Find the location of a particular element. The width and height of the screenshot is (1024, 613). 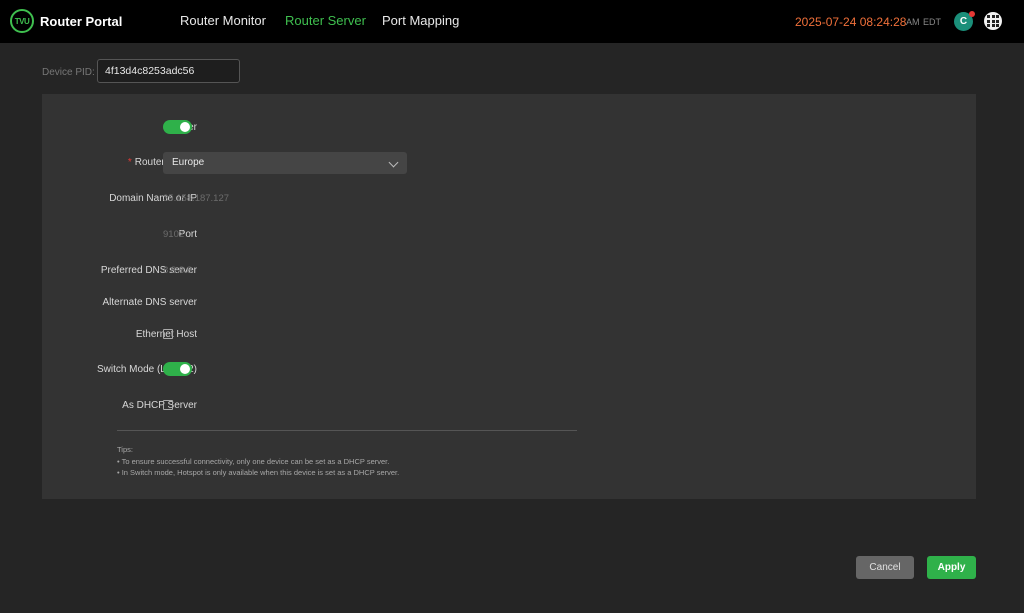

preferred-dns-value: 8.8.8.8 is located at coordinates (178, 270).